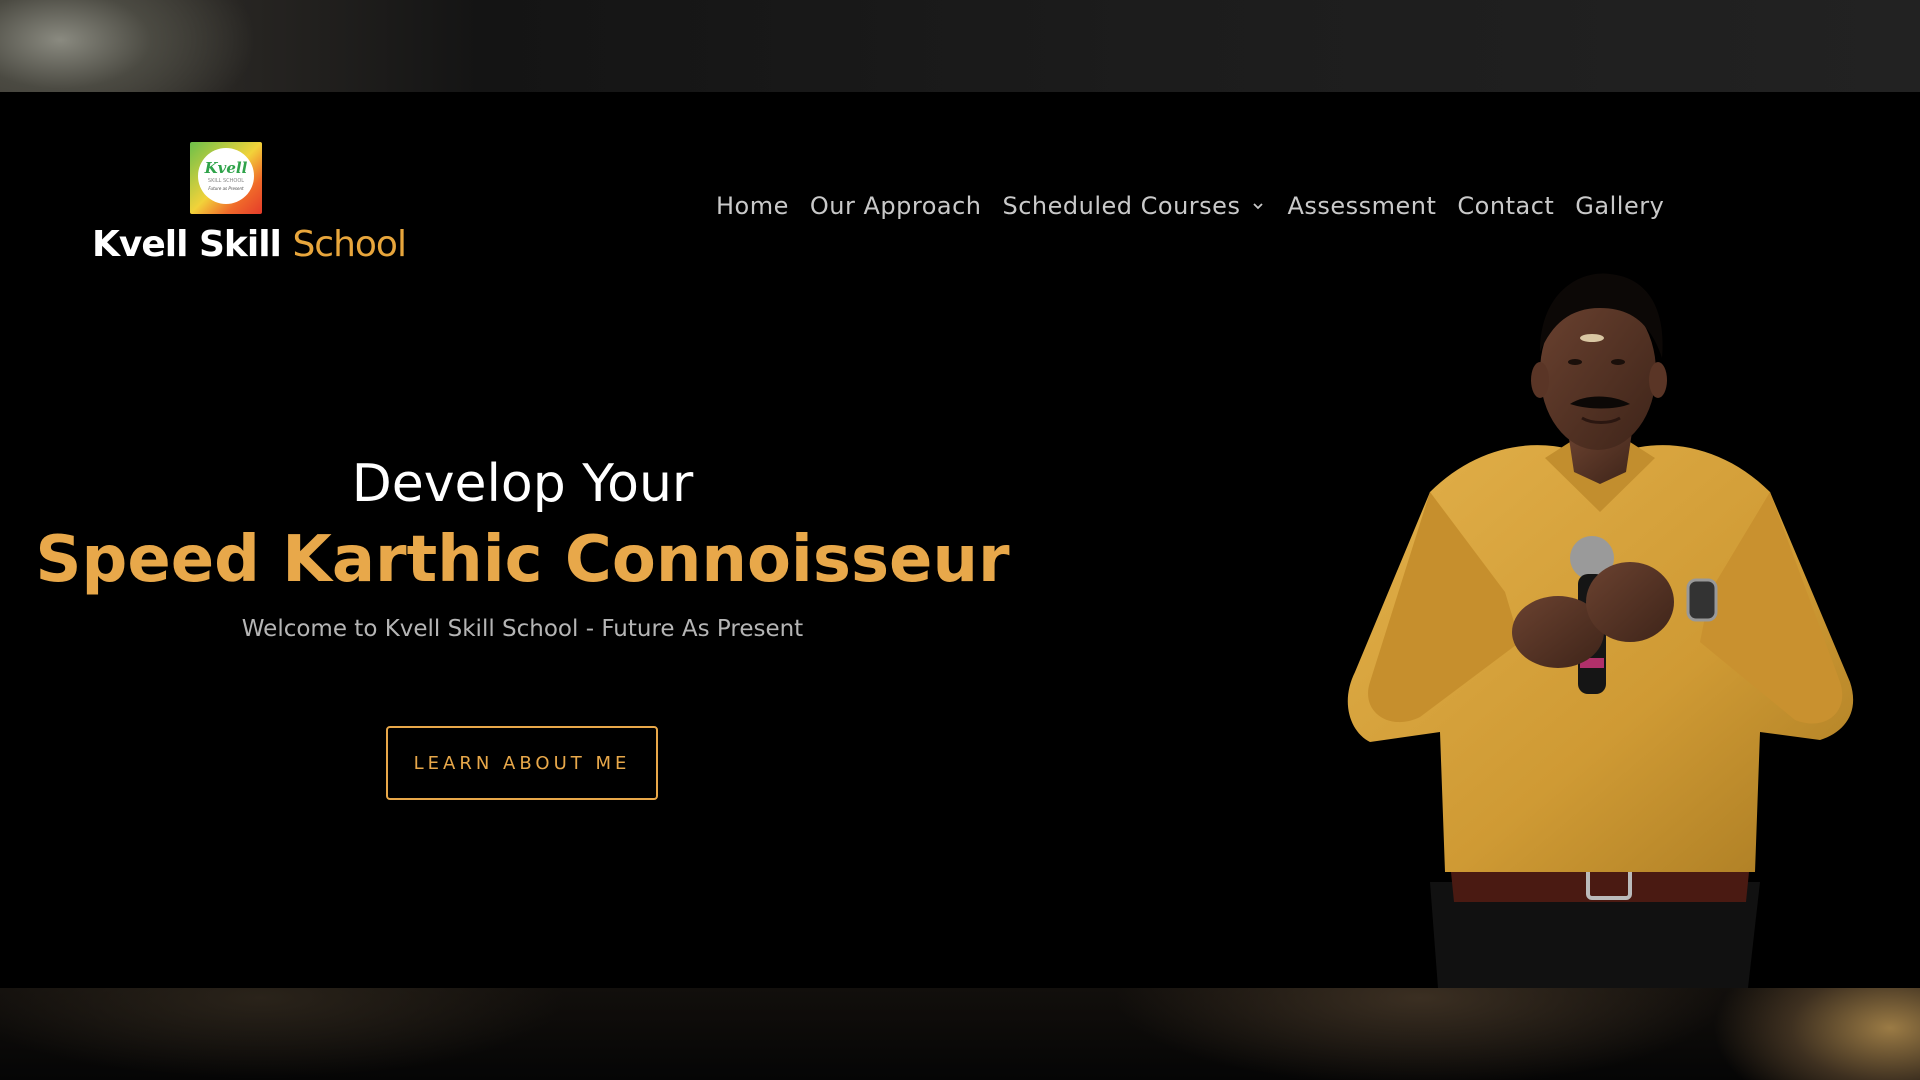 The width and height of the screenshot is (1920, 1080). I want to click on nav-item-assessment: Assessment, so click(1361, 206).